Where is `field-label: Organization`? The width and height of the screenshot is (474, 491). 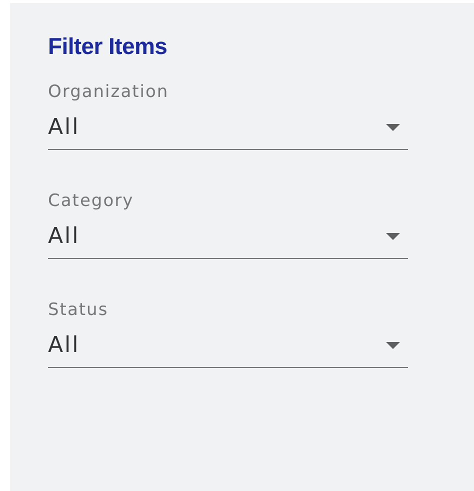
field-label: Organization is located at coordinates (109, 92).